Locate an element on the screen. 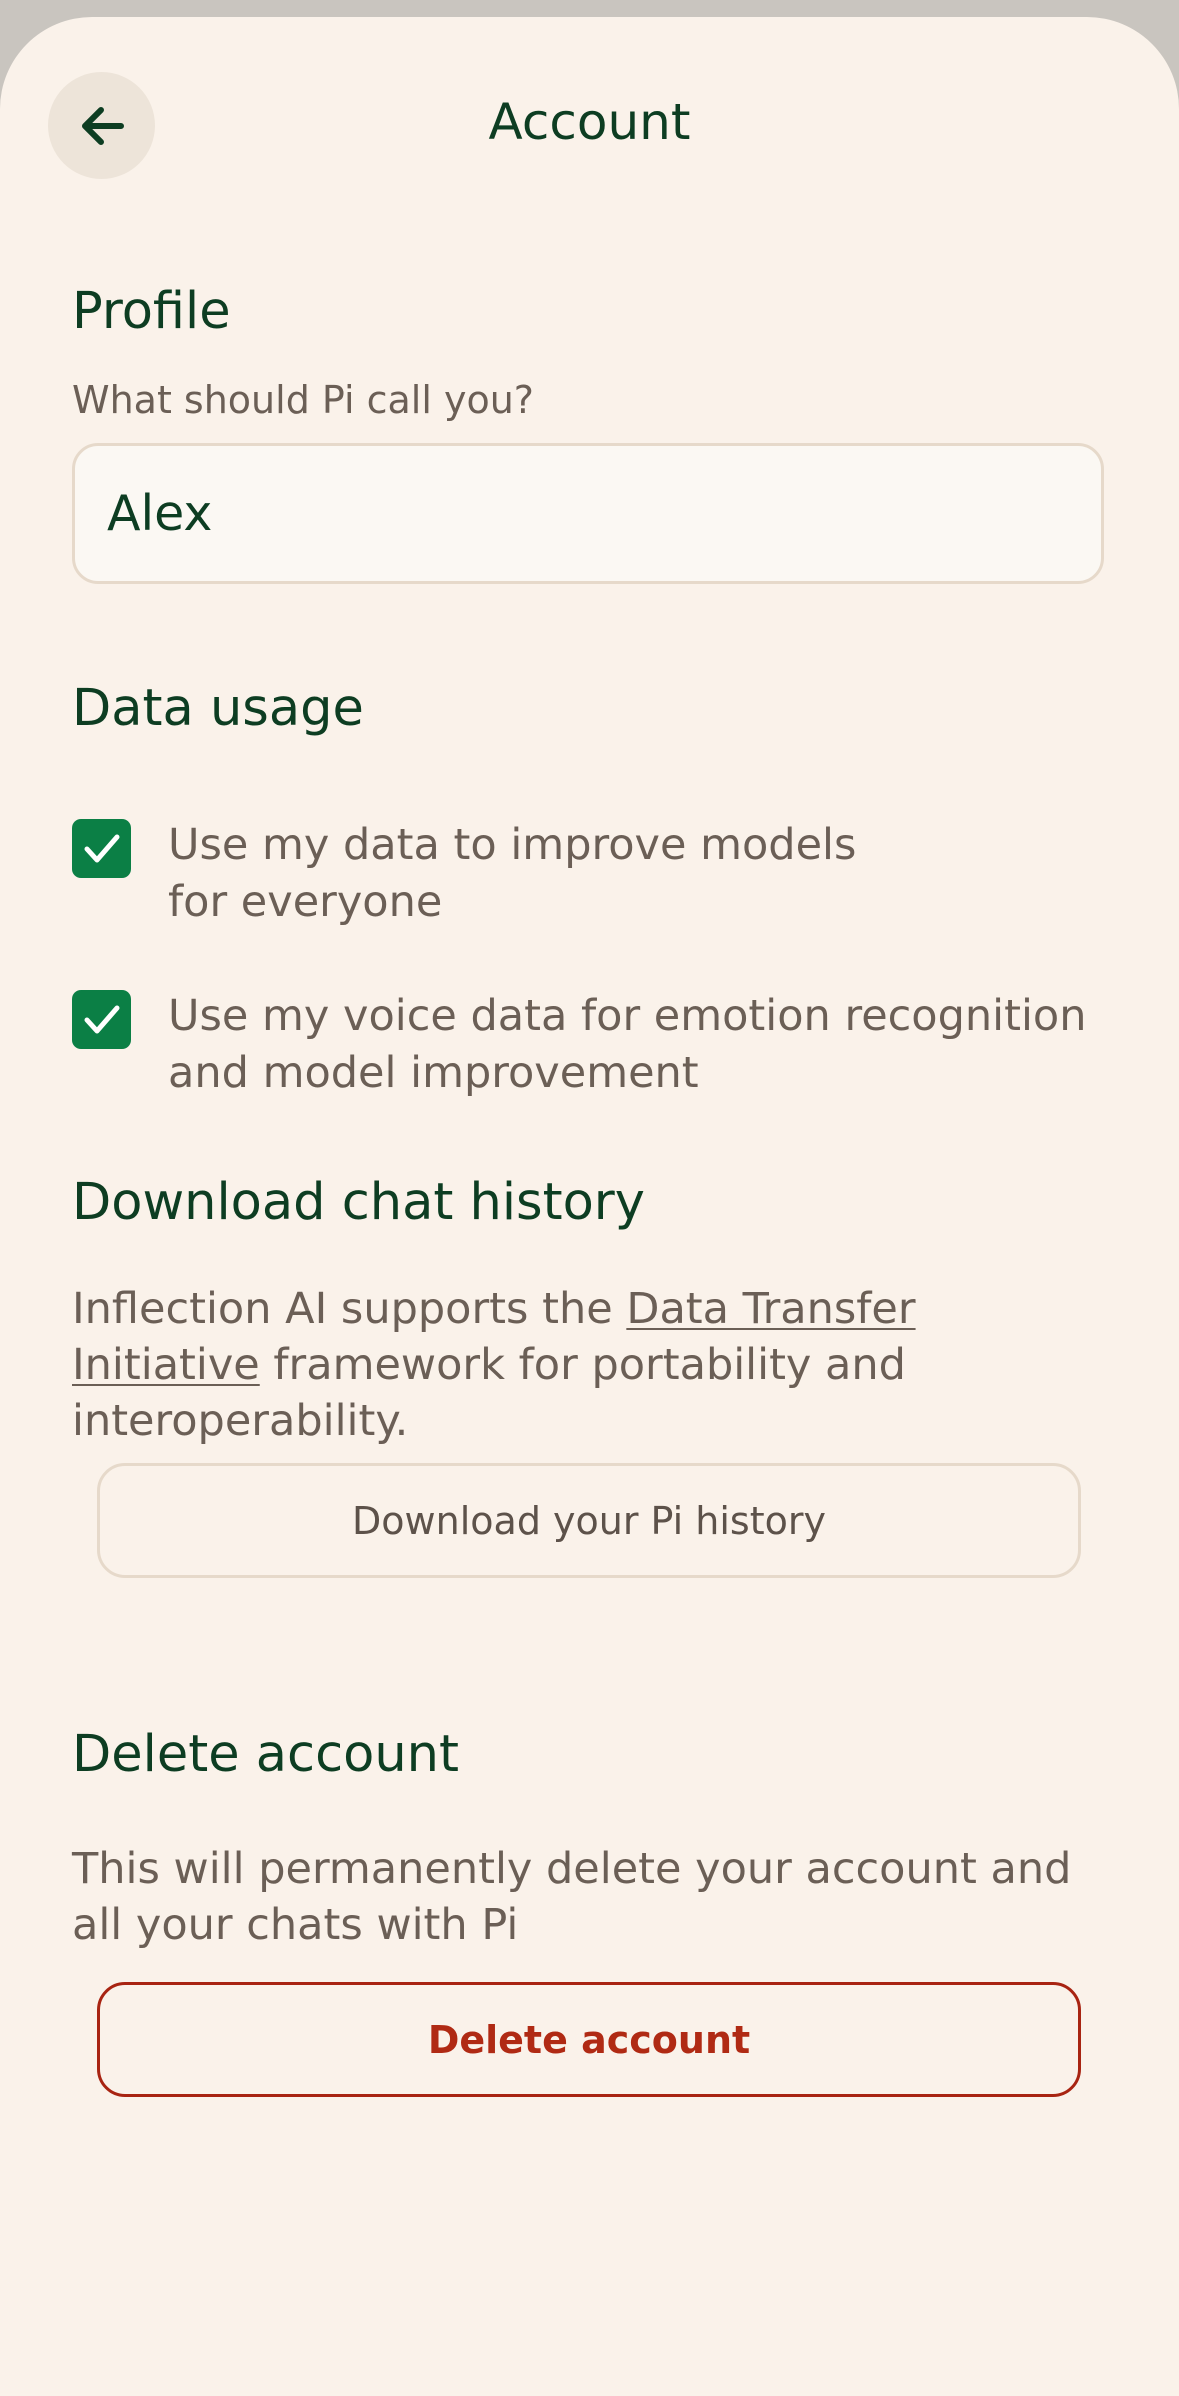 The width and height of the screenshot is (1179, 2396). data-usage-heading: Data usage is located at coordinates (218, 708).